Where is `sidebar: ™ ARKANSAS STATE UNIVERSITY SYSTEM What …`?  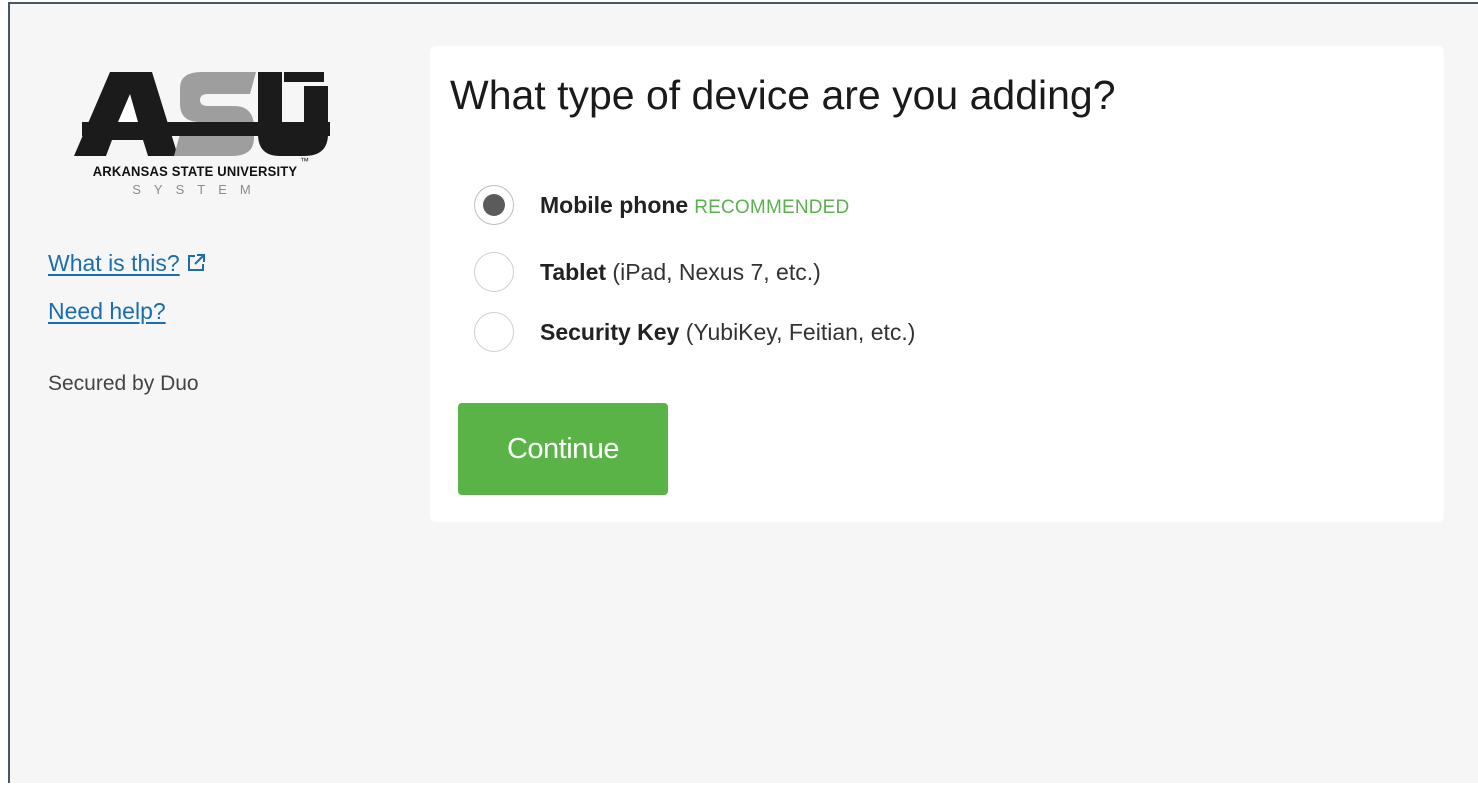 sidebar: ™ ARKANSAS STATE UNIVERSITY SYSTEM What … is located at coordinates (208, 229).